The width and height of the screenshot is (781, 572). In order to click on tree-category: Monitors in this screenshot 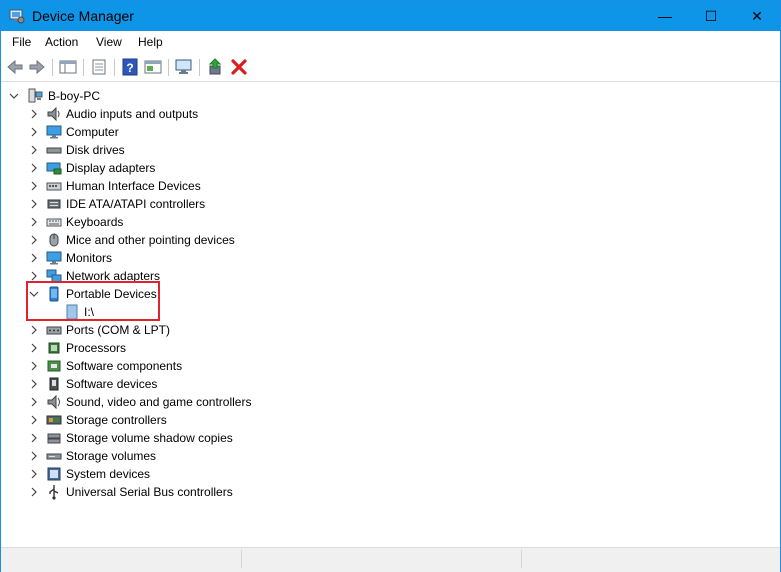, I will do `click(201, 258)`.